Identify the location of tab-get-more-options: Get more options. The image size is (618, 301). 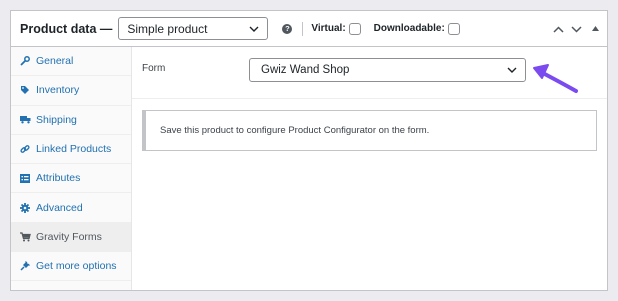
(71, 267).